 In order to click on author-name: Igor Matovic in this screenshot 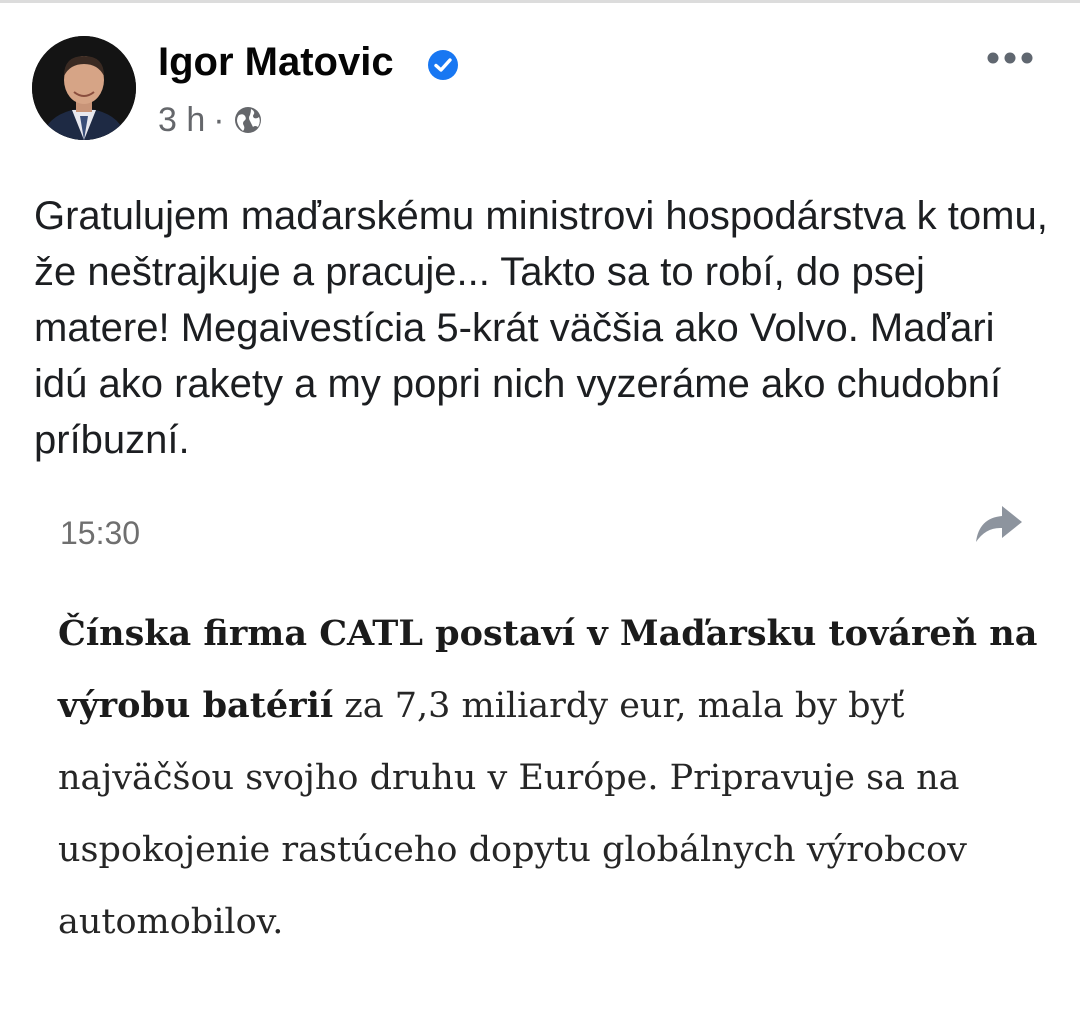, I will do `click(276, 62)`.